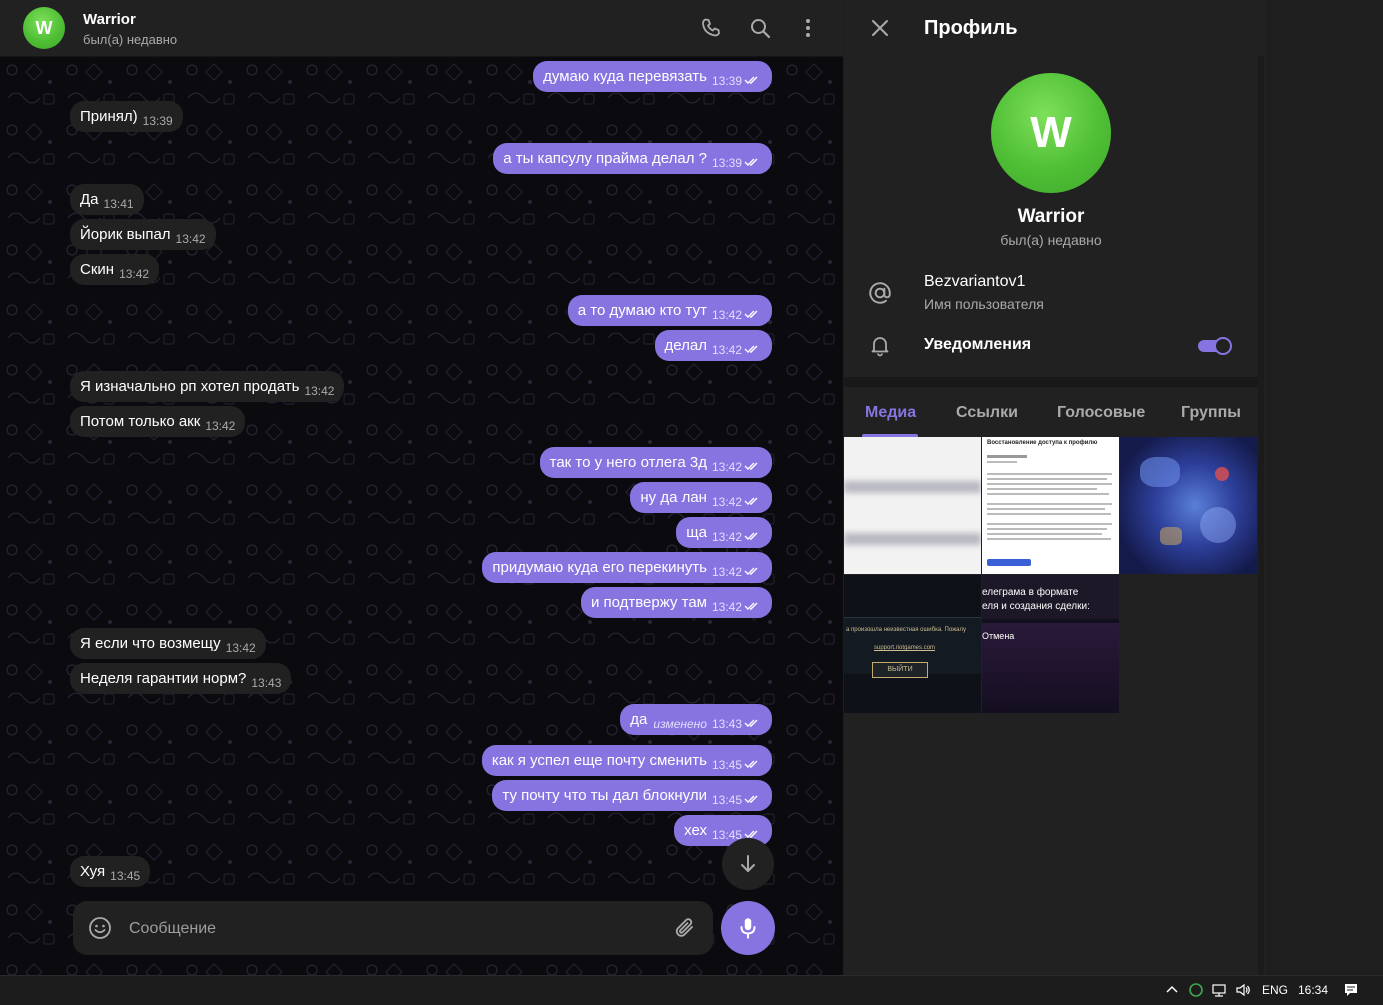 The height and width of the screenshot is (1005, 1383). What do you see at coordinates (1219, 990) in the screenshot?
I see `network-icon` at bounding box center [1219, 990].